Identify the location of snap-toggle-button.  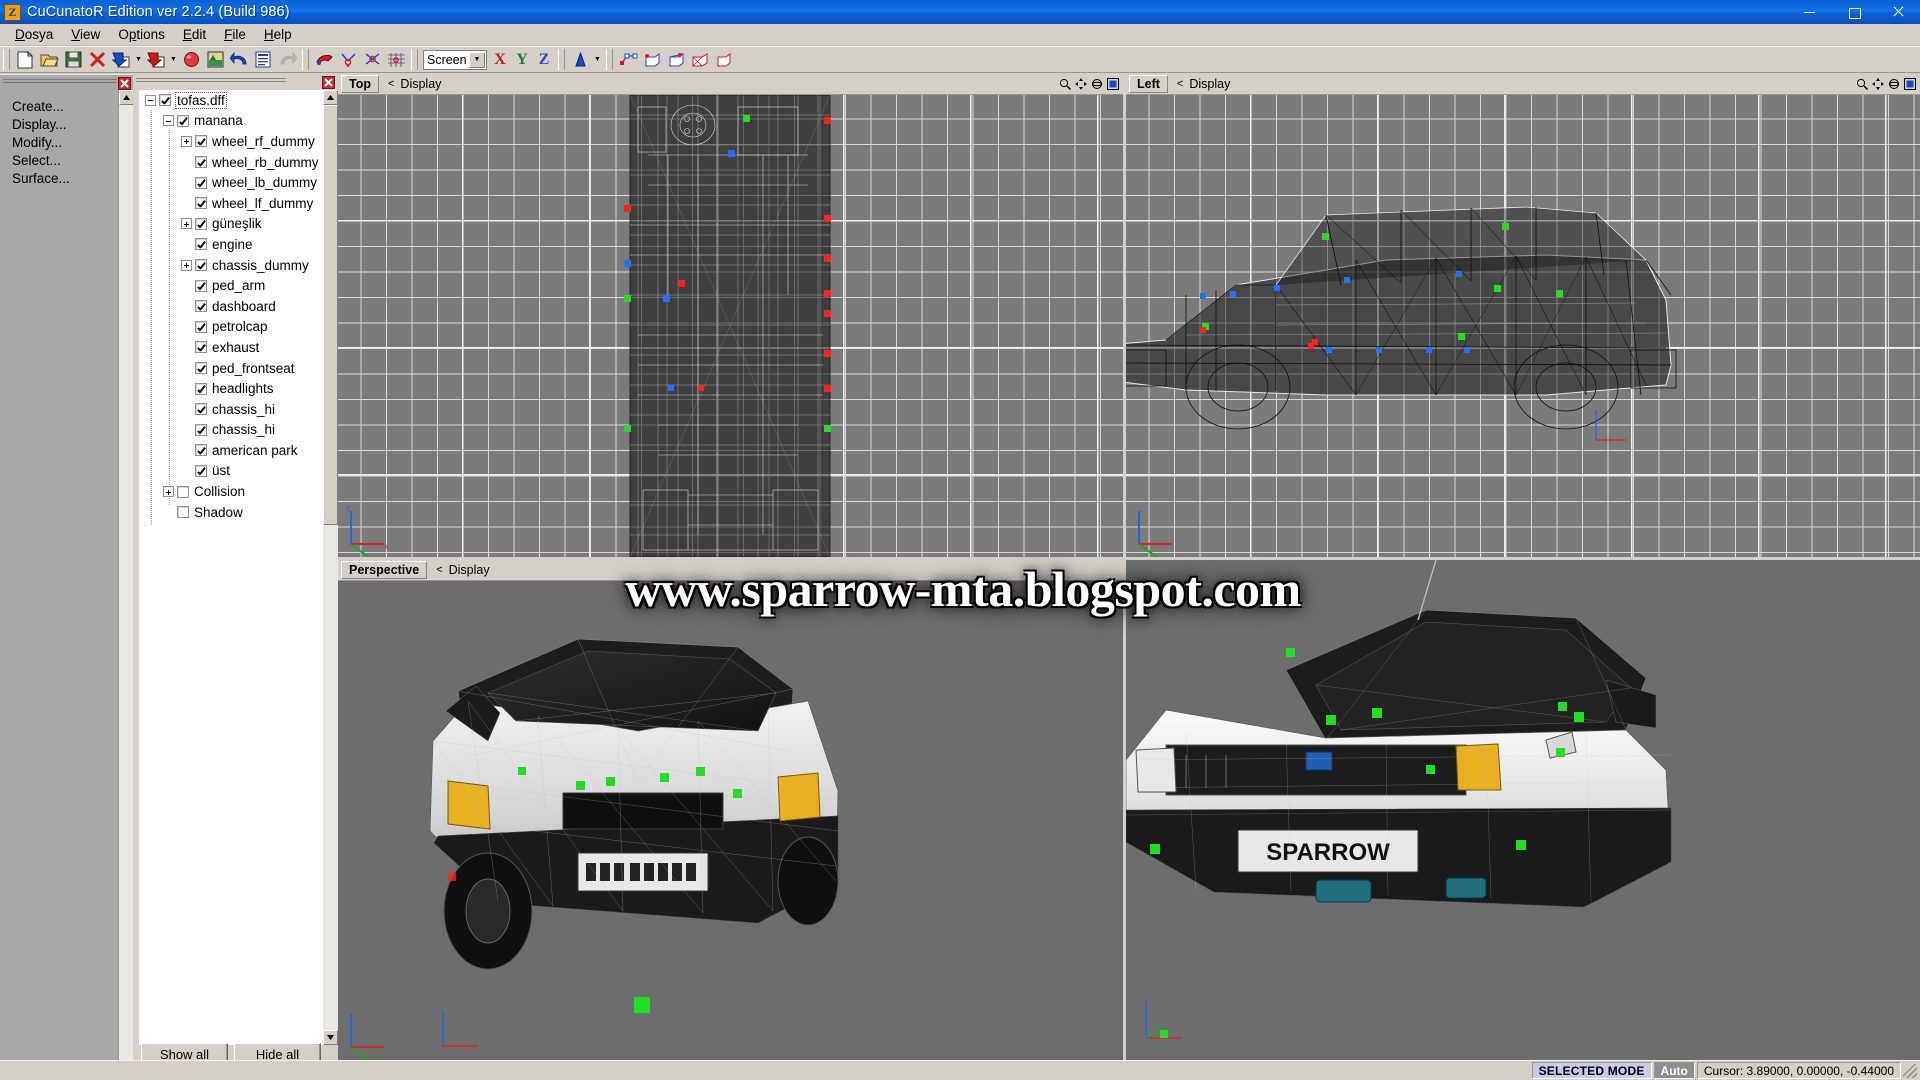
(724, 59).